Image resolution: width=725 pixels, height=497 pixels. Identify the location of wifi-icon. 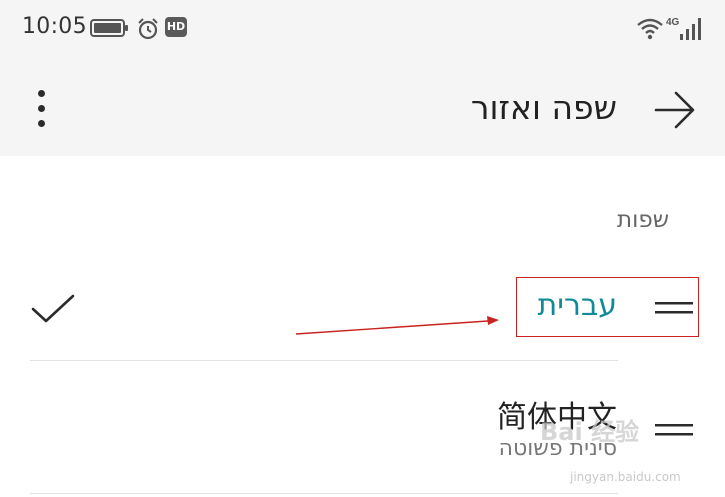
(650, 30).